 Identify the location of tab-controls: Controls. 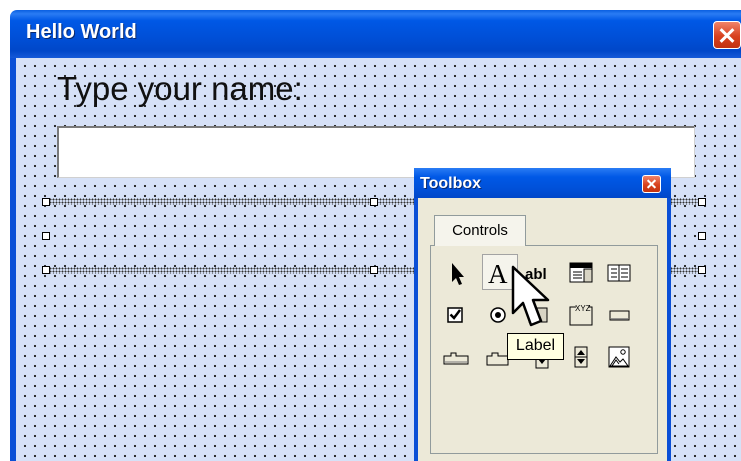
(480, 230).